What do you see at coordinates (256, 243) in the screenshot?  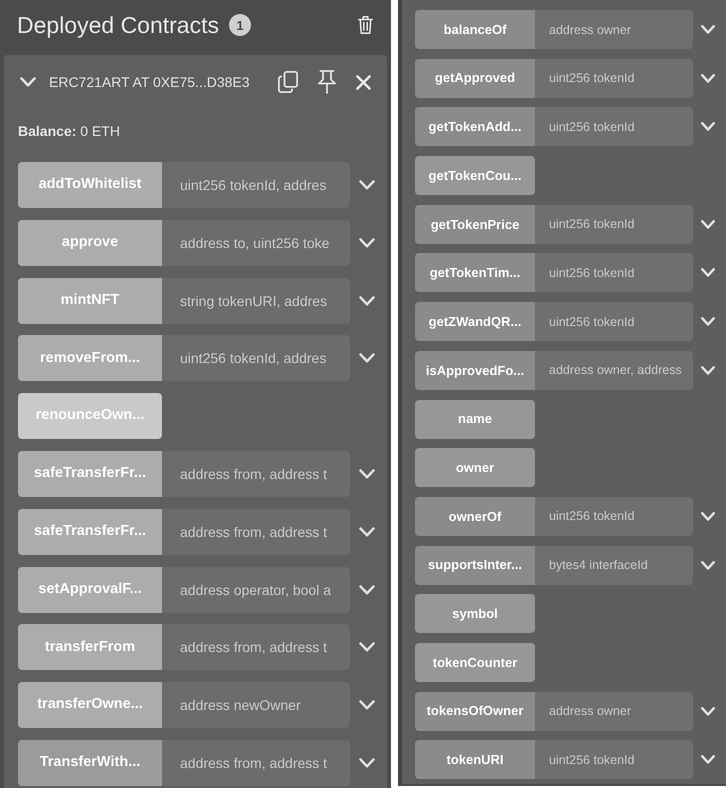 I see `parameter-field: address to, uint256 toke` at bounding box center [256, 243].